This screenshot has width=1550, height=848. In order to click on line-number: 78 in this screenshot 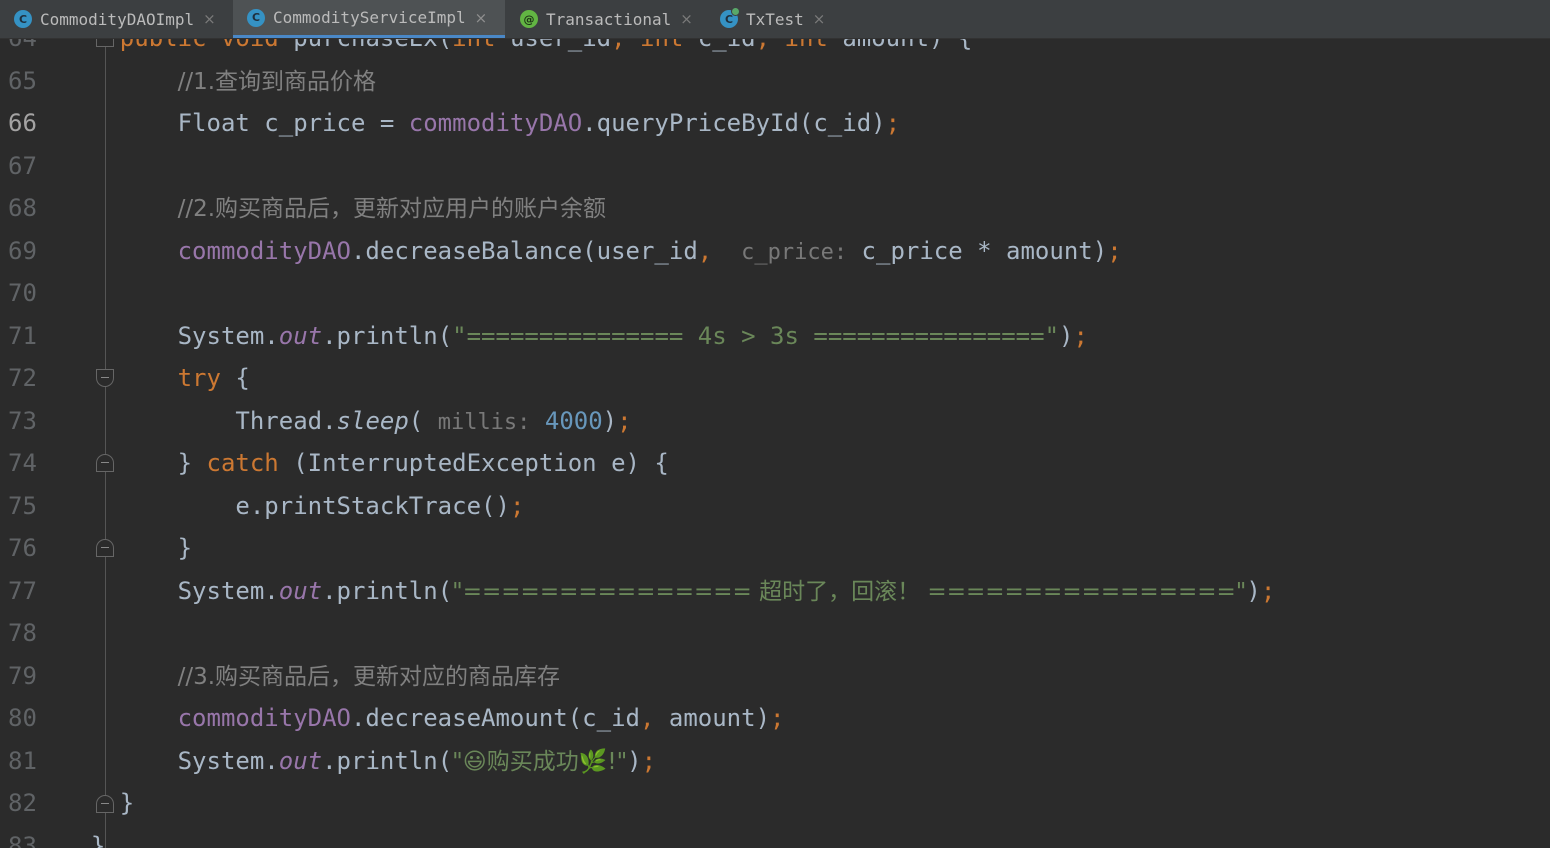, I will do `click(22, 633)`.